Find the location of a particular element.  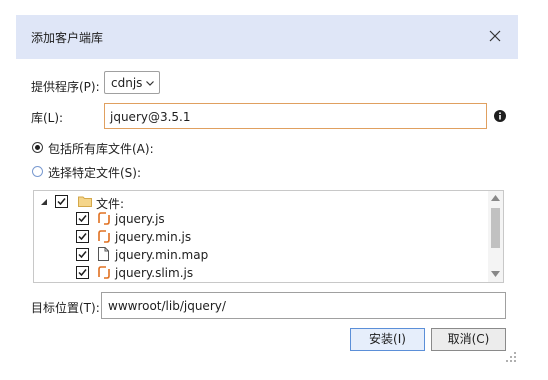

target-label: 目标位置(T): is located at coordinates (65, 308).